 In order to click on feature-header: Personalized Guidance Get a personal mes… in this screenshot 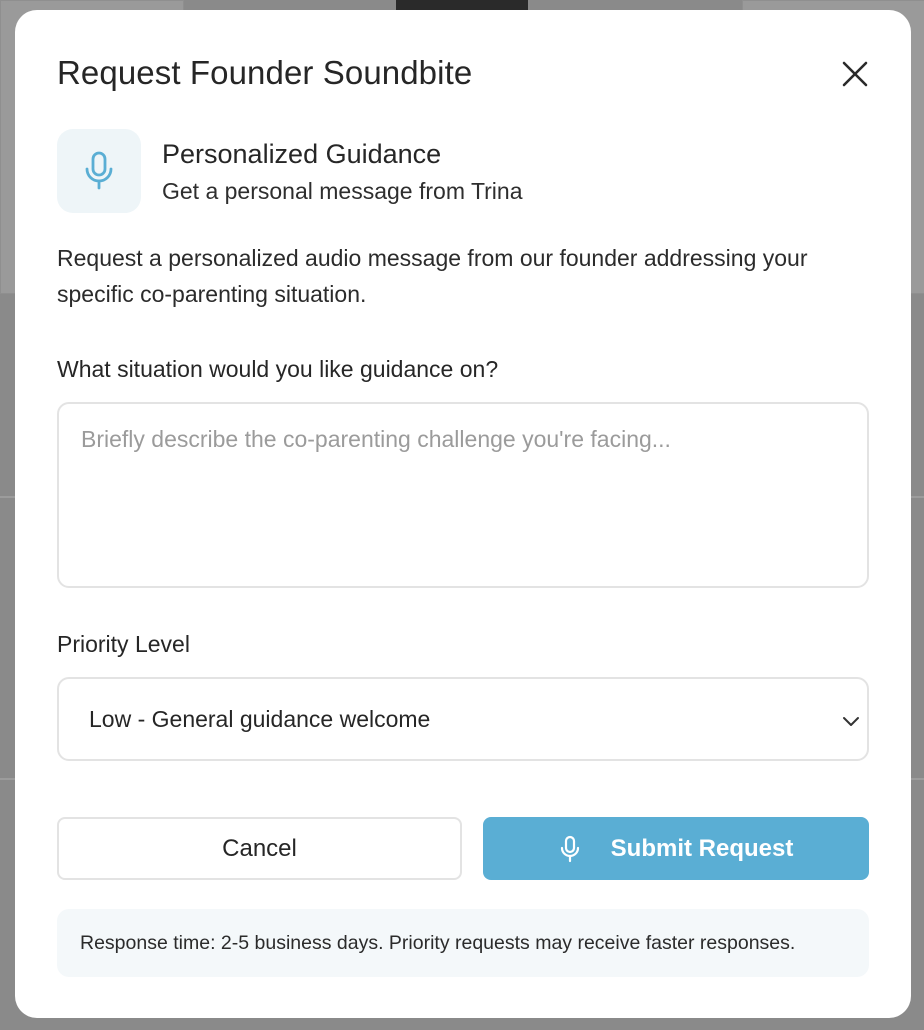, I will do `click(290, 171)`.